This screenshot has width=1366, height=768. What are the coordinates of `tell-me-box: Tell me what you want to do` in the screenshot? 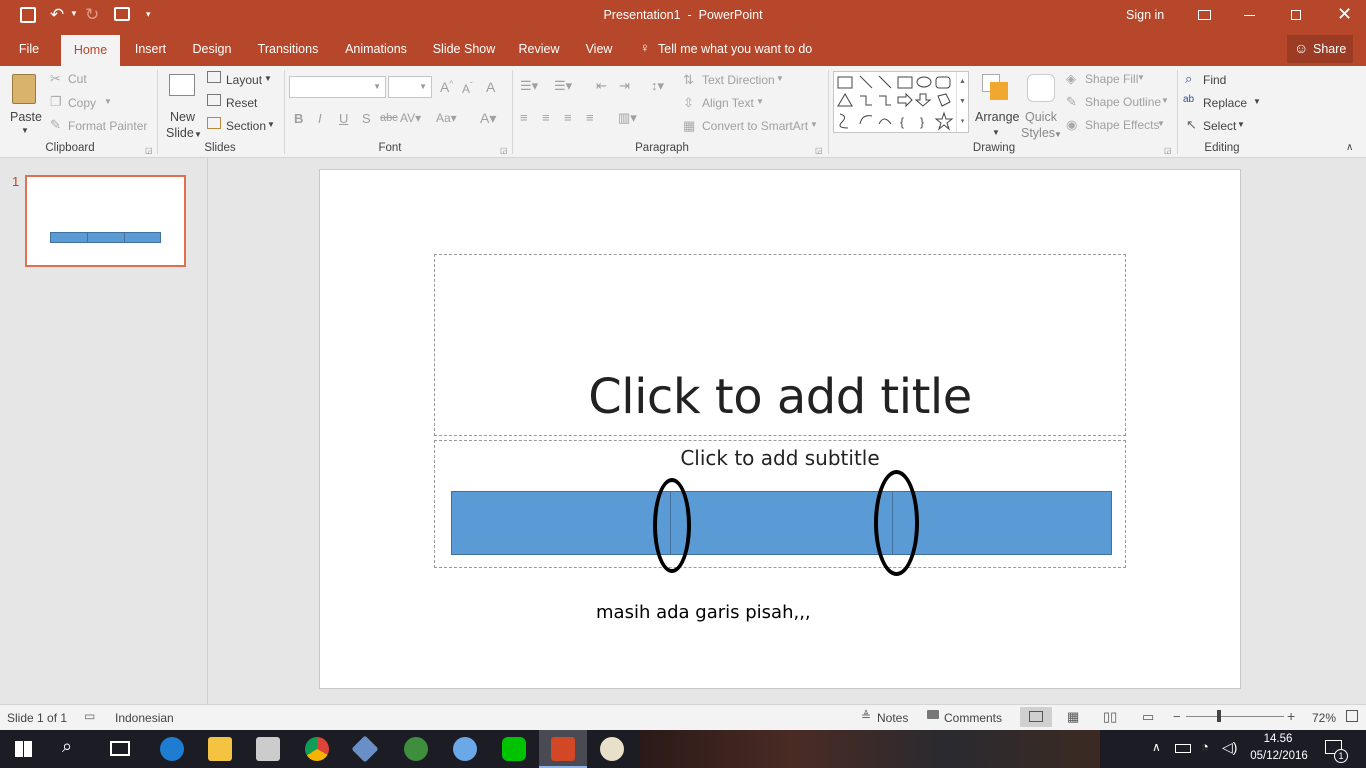 It's located at (735, 49).